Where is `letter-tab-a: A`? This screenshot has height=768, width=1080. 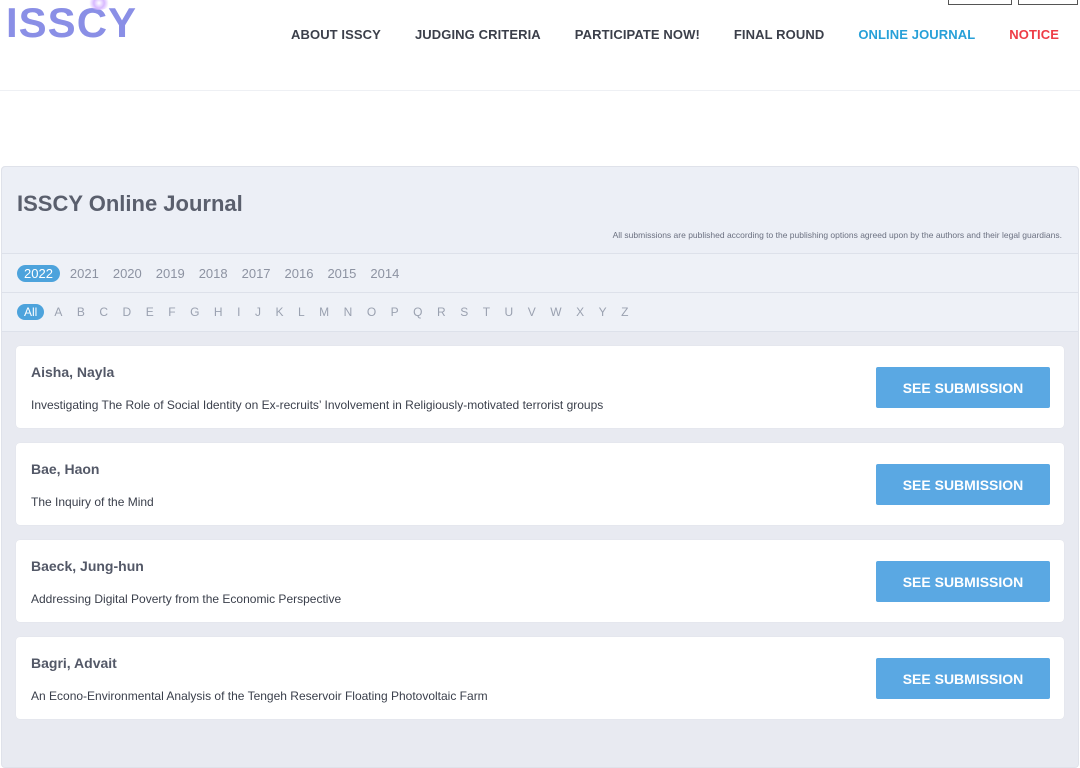
letter-tab-a: A is located at coordinates (58, 312).